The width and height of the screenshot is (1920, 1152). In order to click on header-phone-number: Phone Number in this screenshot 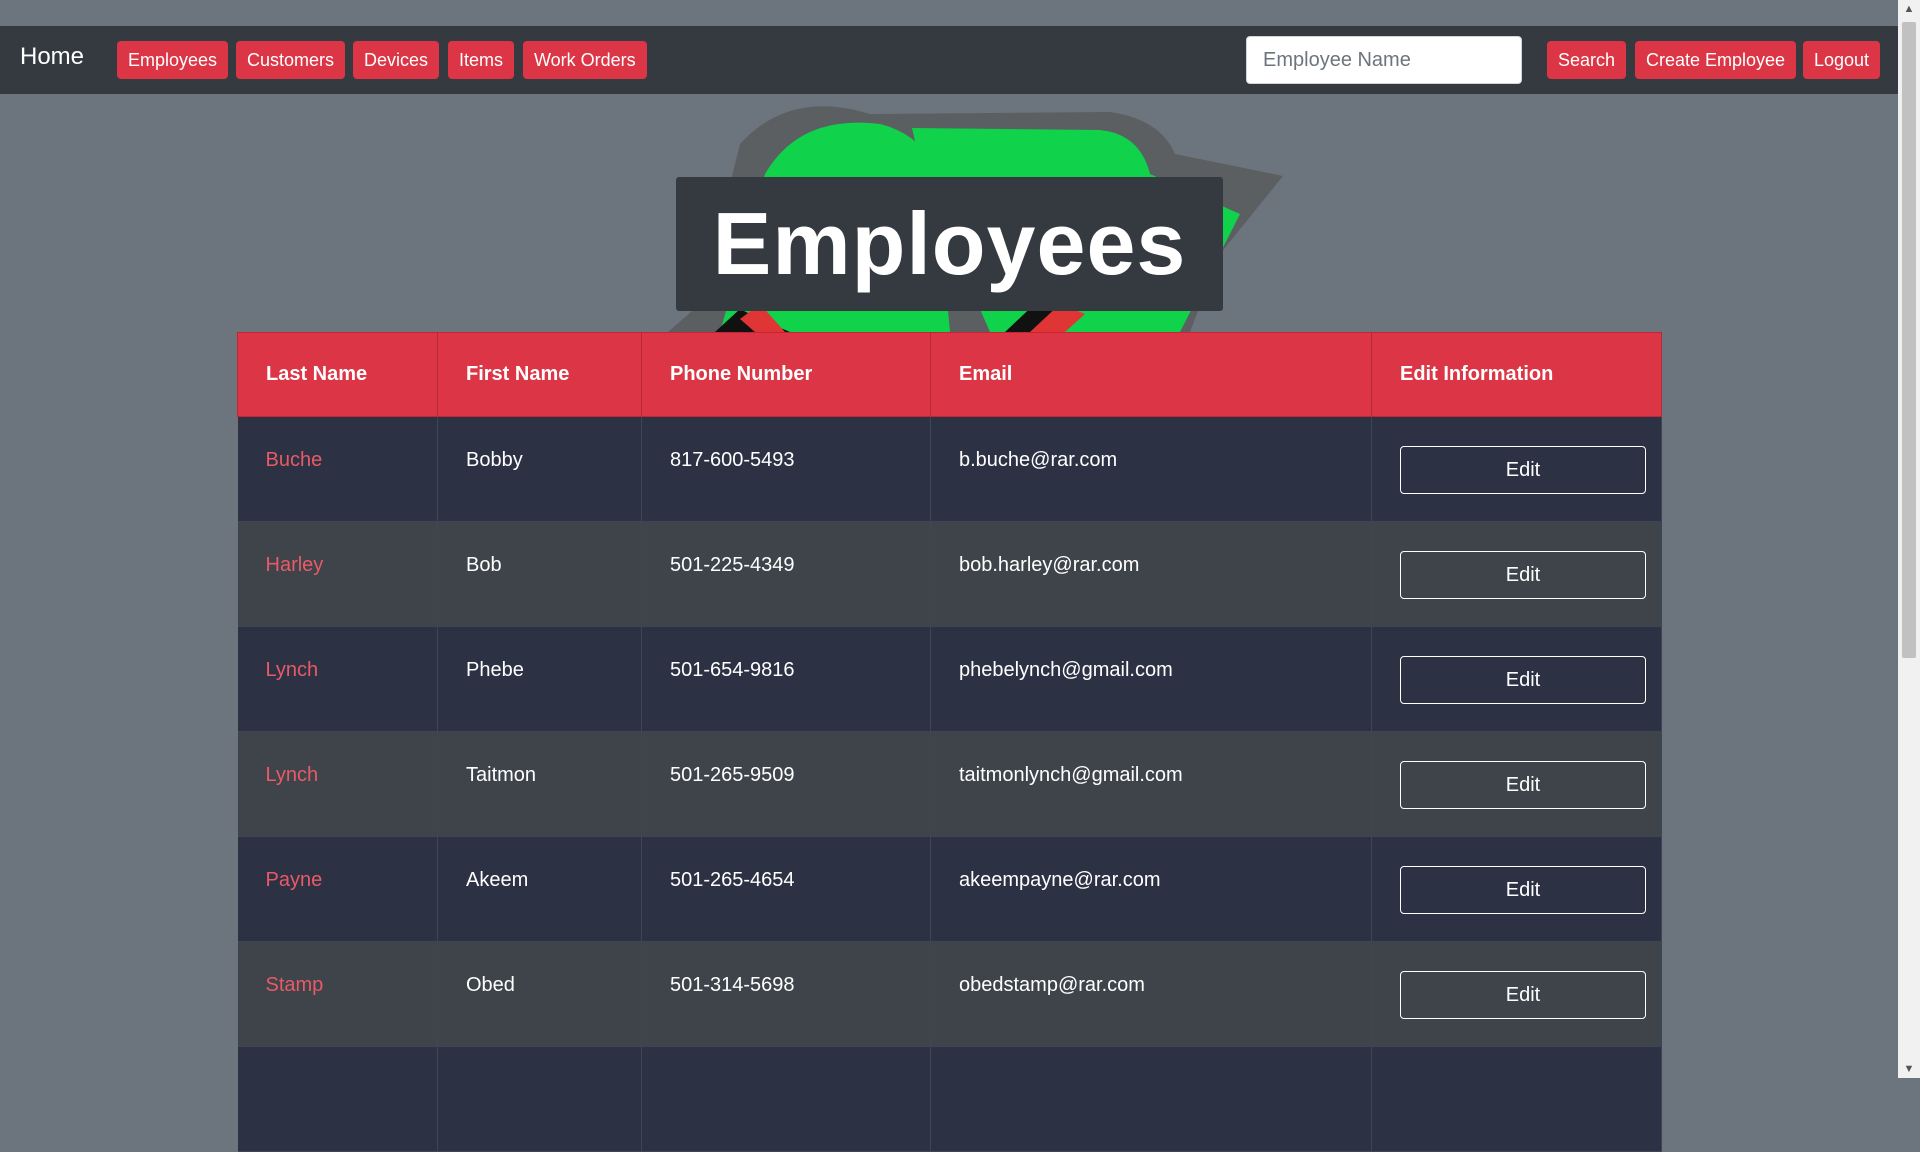, I will do `click(786, 374)`.